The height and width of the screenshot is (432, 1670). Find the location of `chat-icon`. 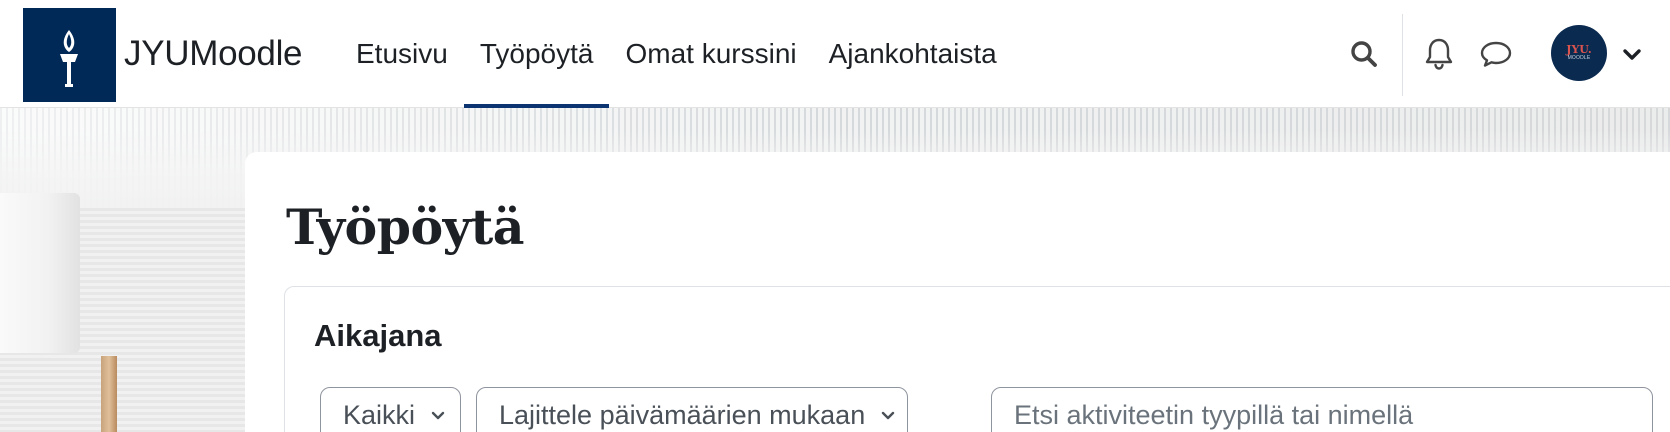

chat-icon is located at coordinates (1496, 54).